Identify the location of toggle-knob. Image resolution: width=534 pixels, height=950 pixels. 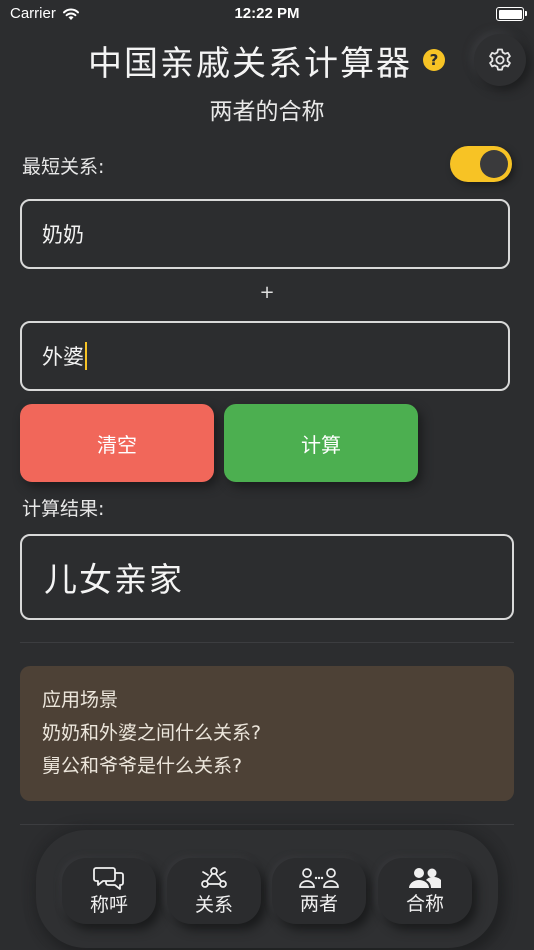
(494, 164).